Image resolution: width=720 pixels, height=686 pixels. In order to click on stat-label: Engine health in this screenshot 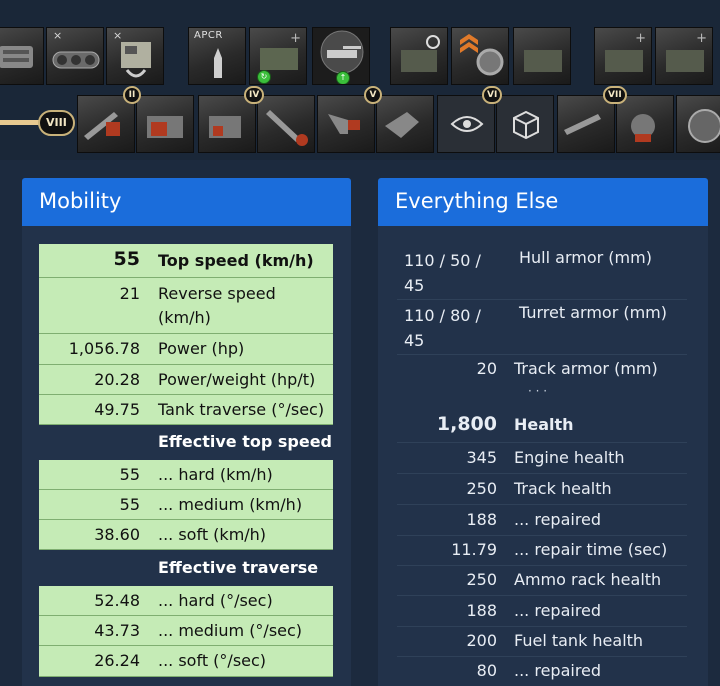, I will do `click(569, 457)`.